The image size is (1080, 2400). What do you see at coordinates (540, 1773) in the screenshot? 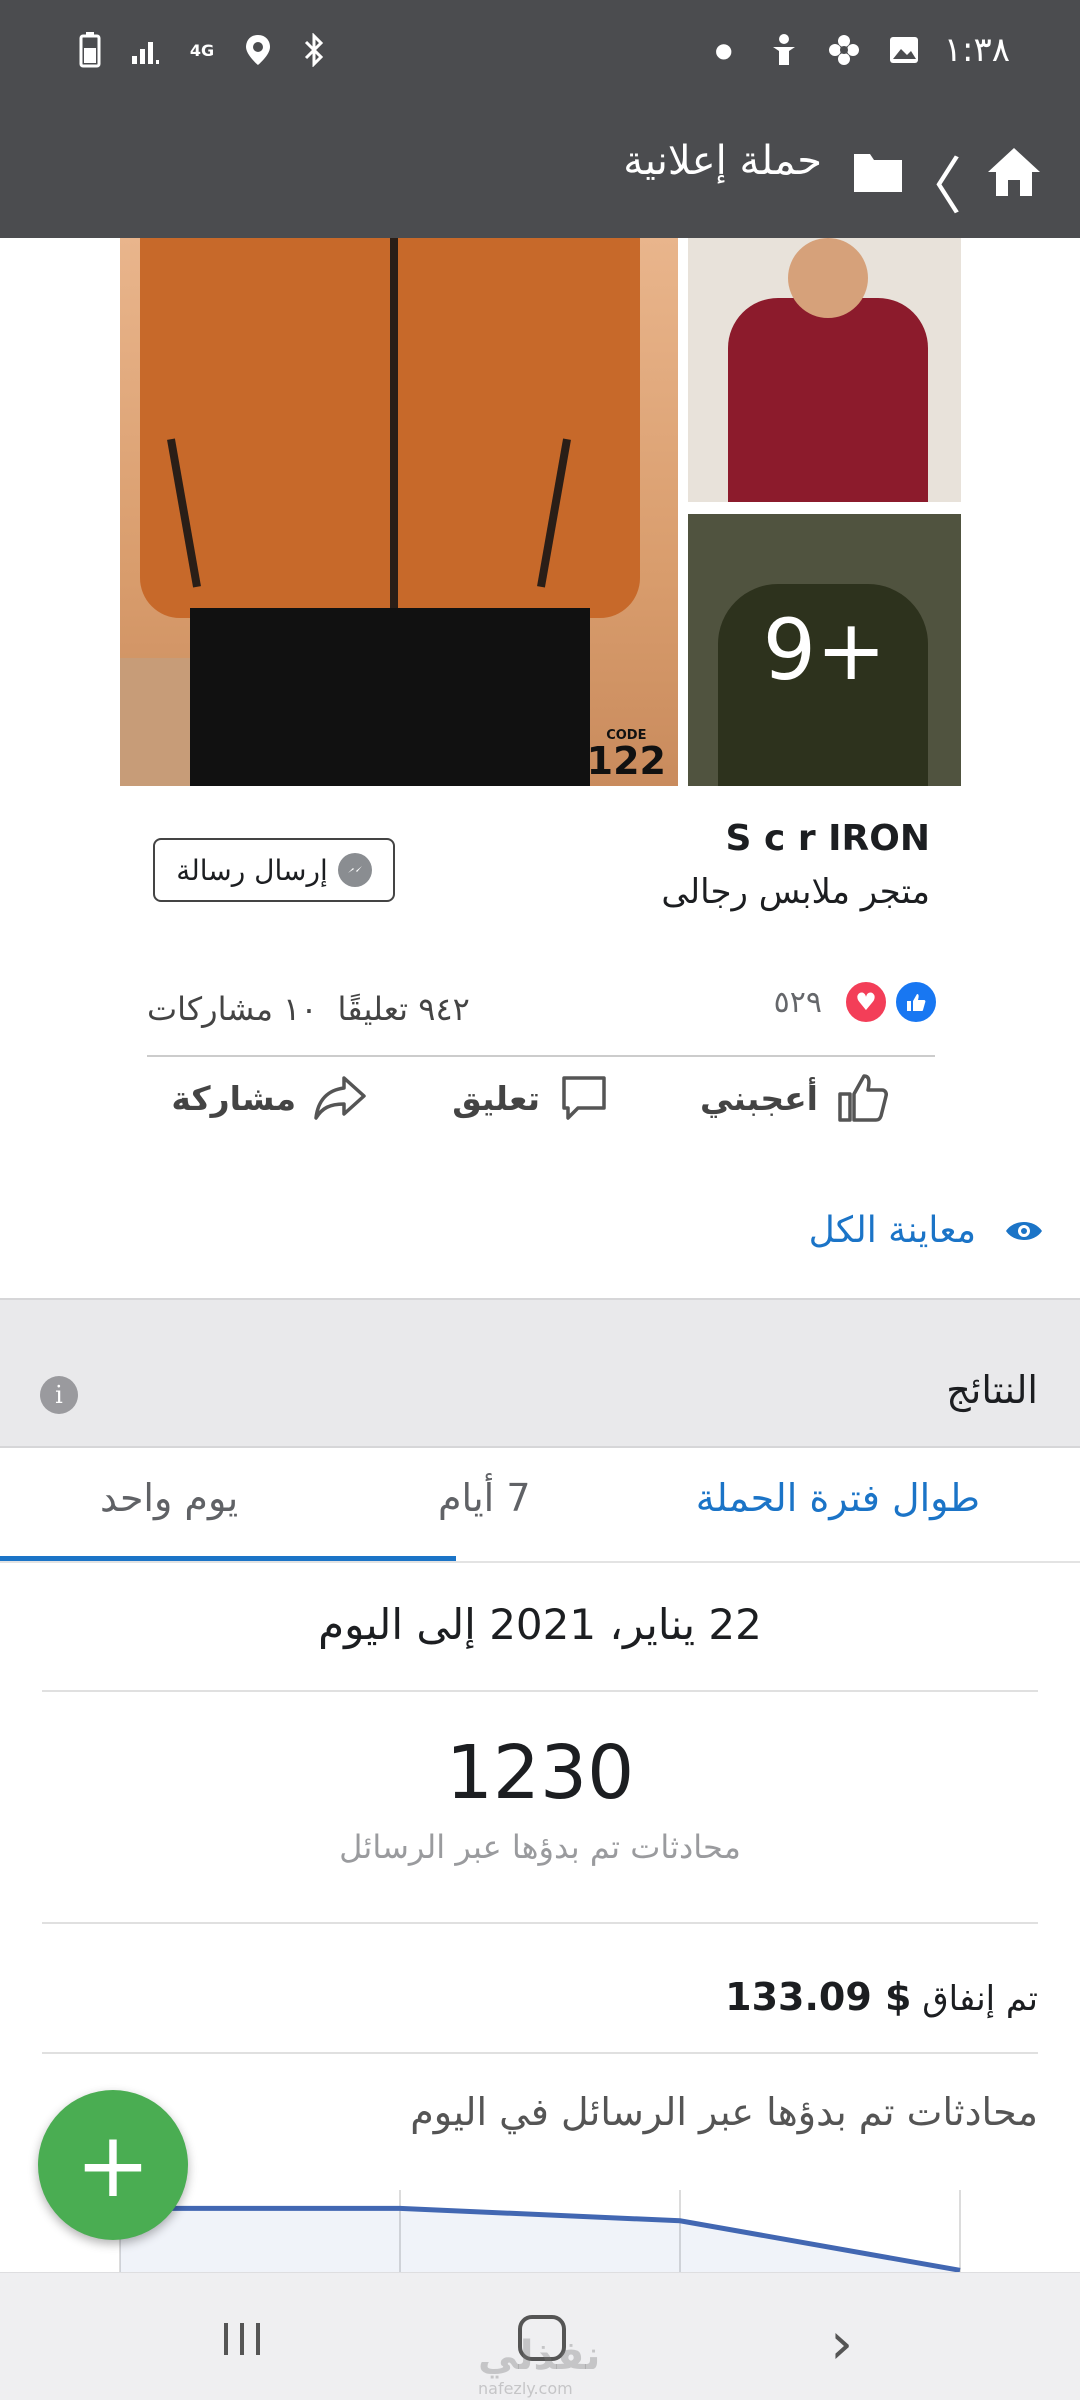
I see `conversations-value: 1230` at bounding box center [540, 1773].